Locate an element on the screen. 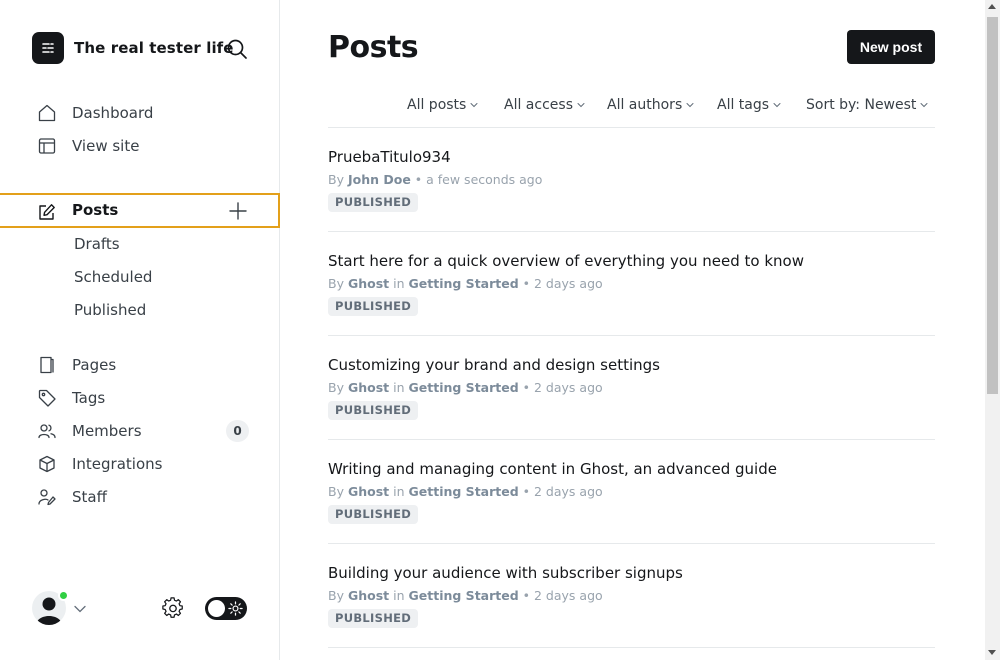 The height and width of the screenshot is (660, 1000). sidebar-item-label: Integrations is located at coordinates (117, 464).